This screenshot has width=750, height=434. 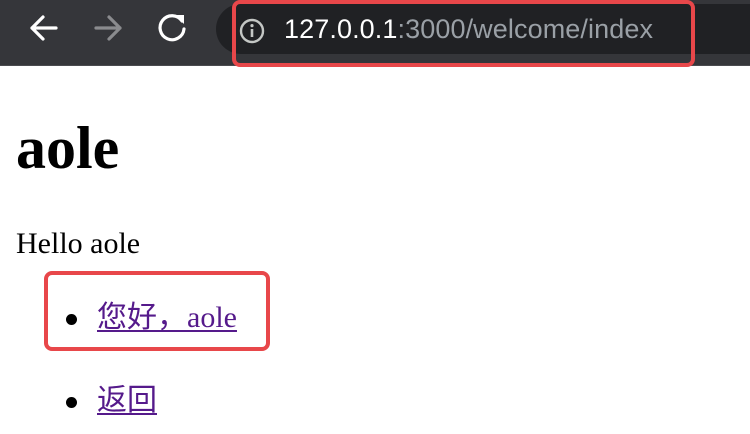 I want to click on site-info-icon, so click(x=252, y=31).